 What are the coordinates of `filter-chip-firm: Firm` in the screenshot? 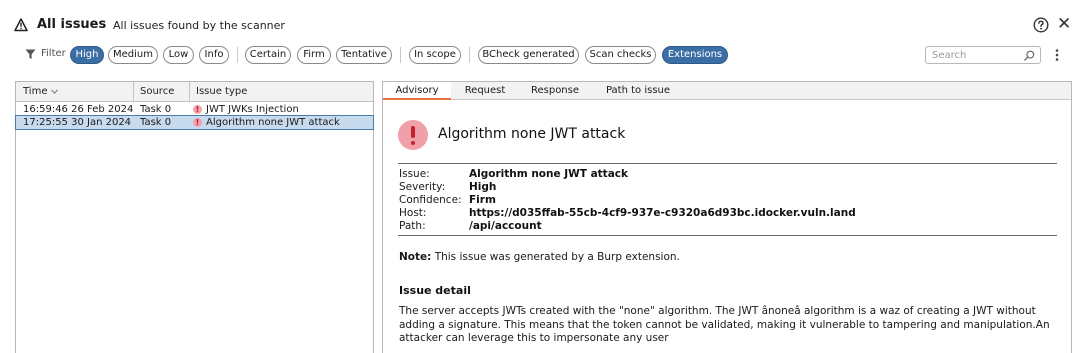 It's located at (314, 55).